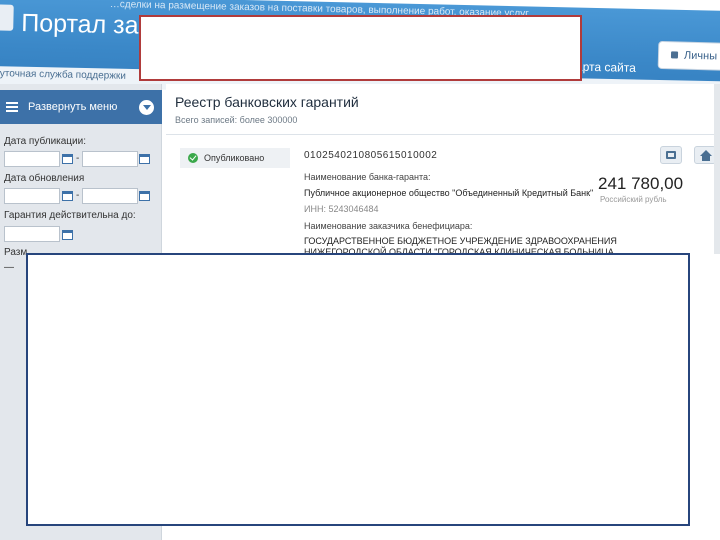 The width and height of the screenshot is (720, 540). What do you see at coordinates (267, 102) in the screenshot?
I see `page-title: Реестр банковских гарантий` at bounding box center [267, 102].